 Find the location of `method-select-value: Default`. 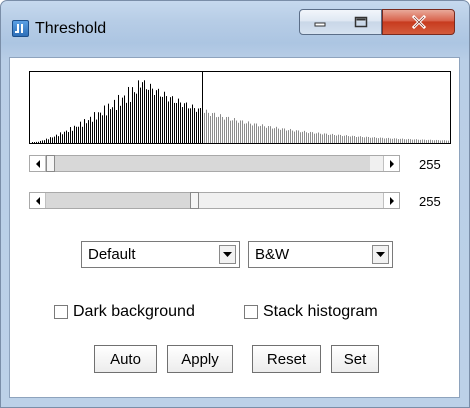

method-select-value: Default is located at coordinates (112, 254).